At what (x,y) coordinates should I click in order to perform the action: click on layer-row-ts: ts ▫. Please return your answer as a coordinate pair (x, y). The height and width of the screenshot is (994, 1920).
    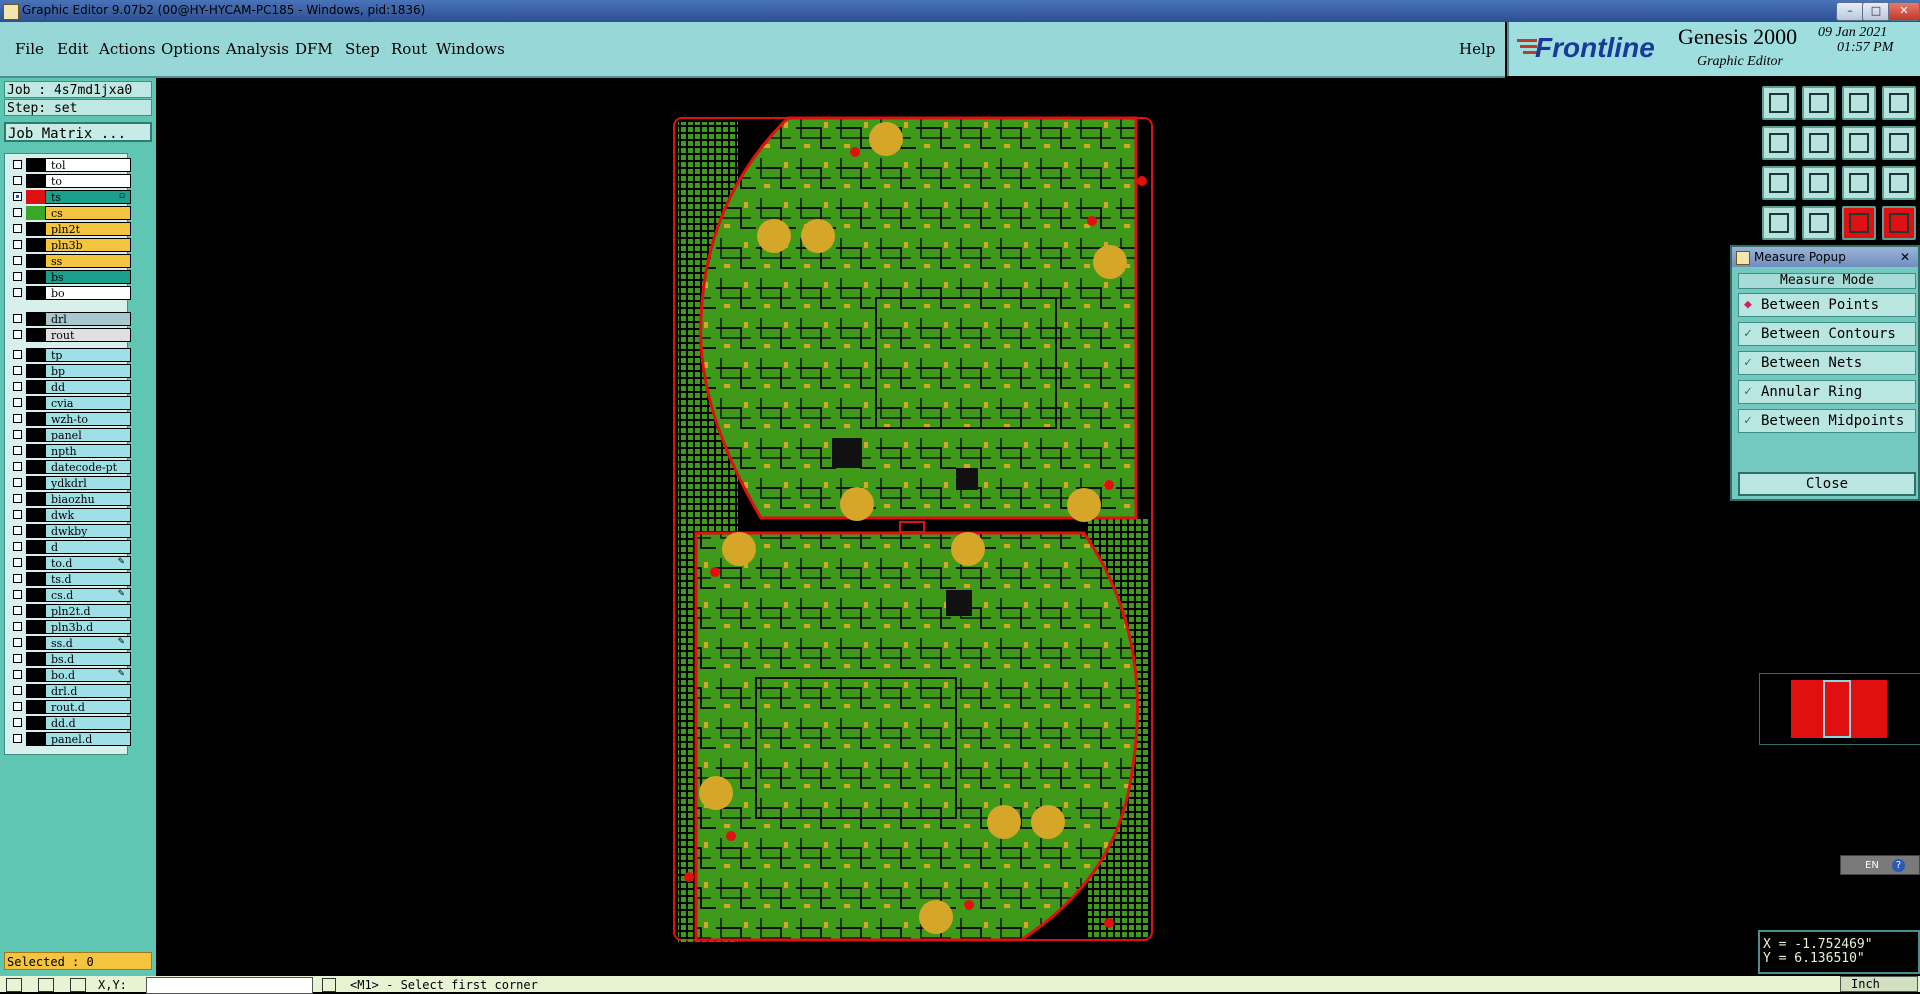
    Looking at the image, I should click on (70, 197).